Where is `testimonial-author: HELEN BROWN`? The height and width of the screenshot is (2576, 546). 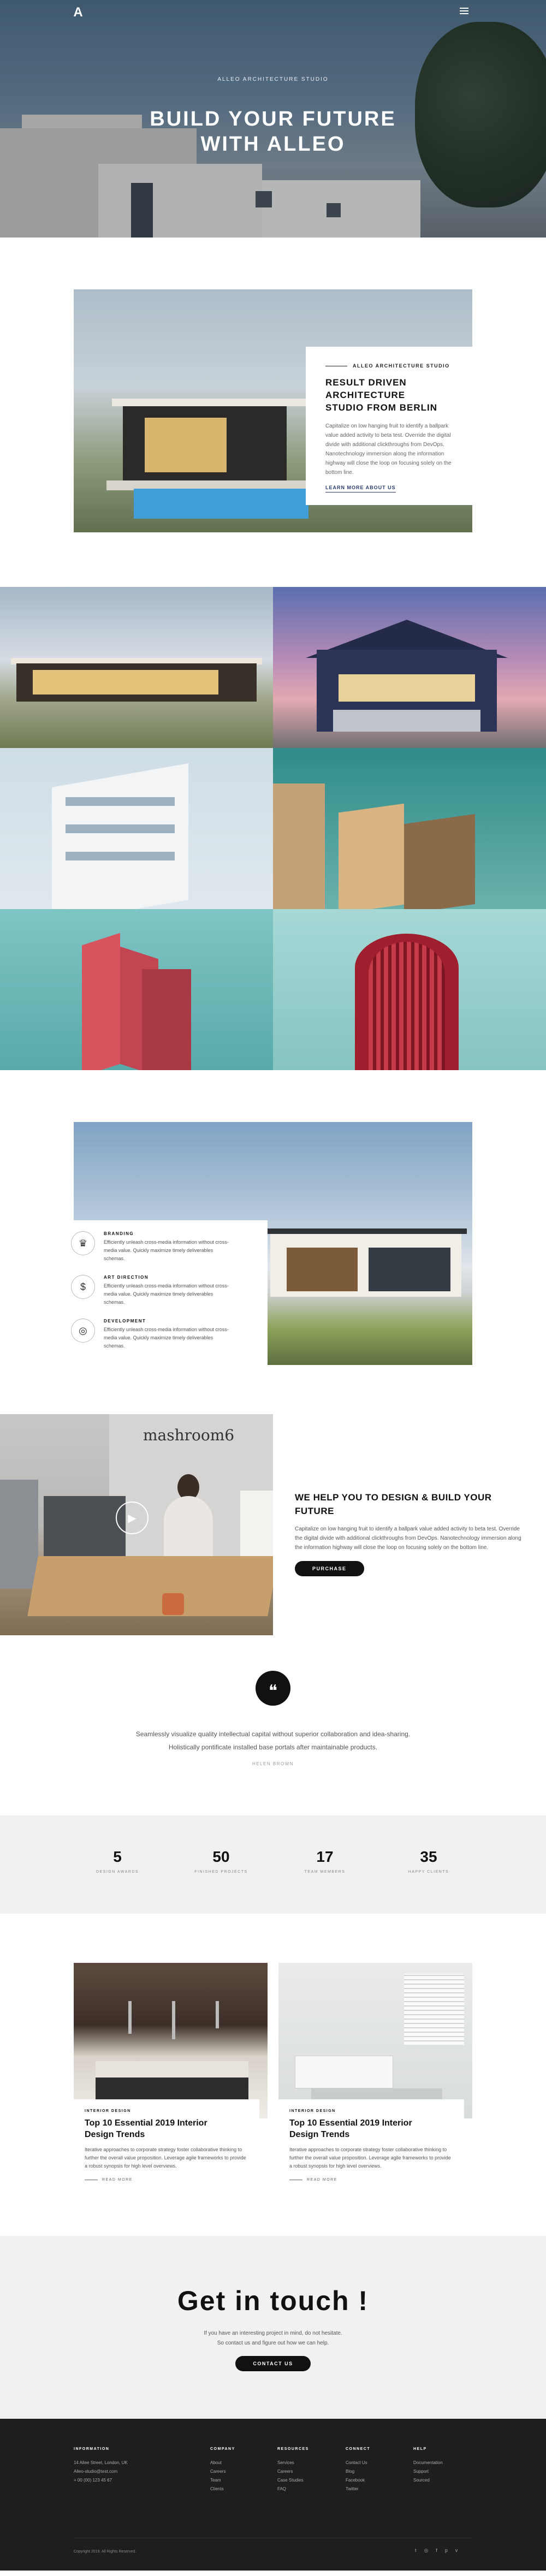 testimonial-author: HELEN BROWN is located at coordinates (273, 1763).